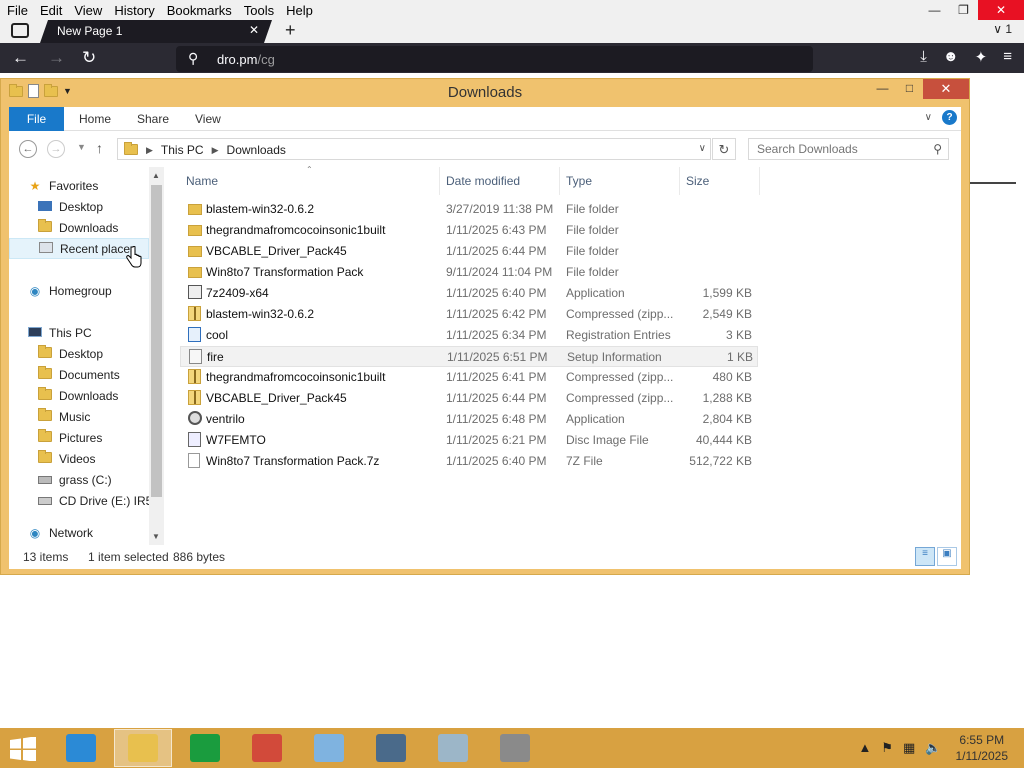 This screenshot has height=768, width=1024. I want to click on nav-network: ◉ Network, so click(95, 532).